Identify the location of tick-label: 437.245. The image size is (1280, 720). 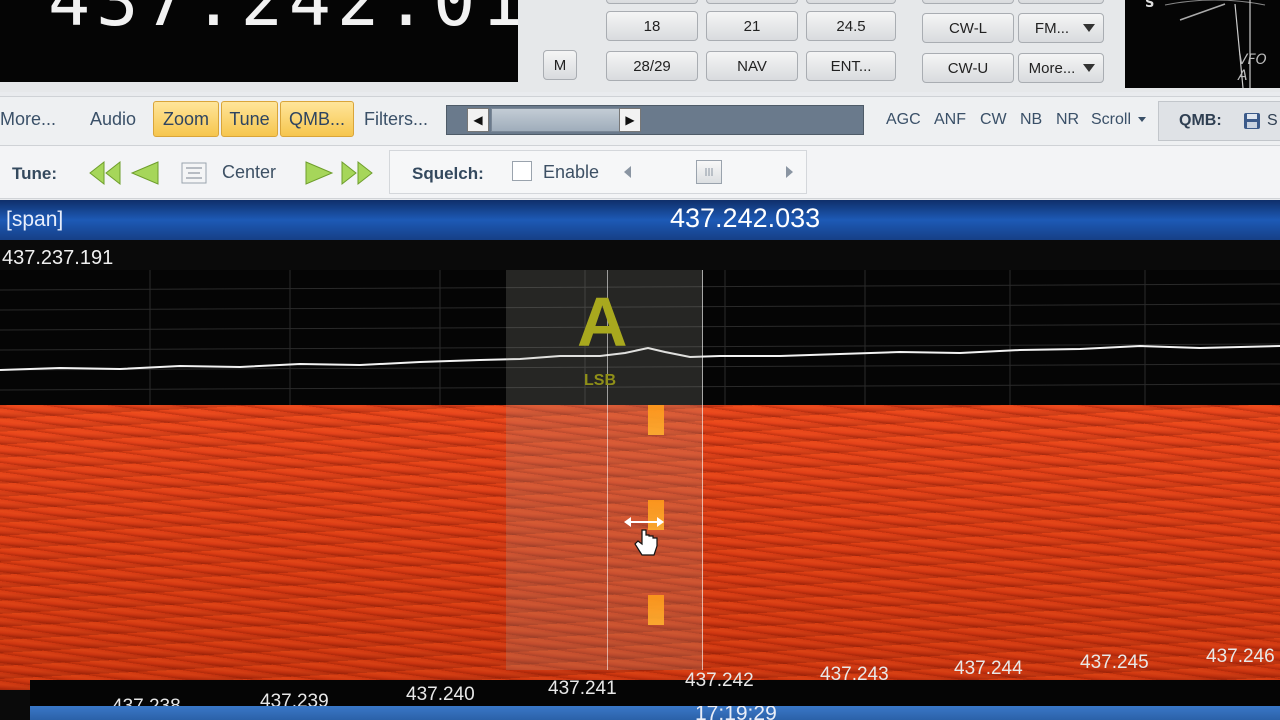
(1114, 662).